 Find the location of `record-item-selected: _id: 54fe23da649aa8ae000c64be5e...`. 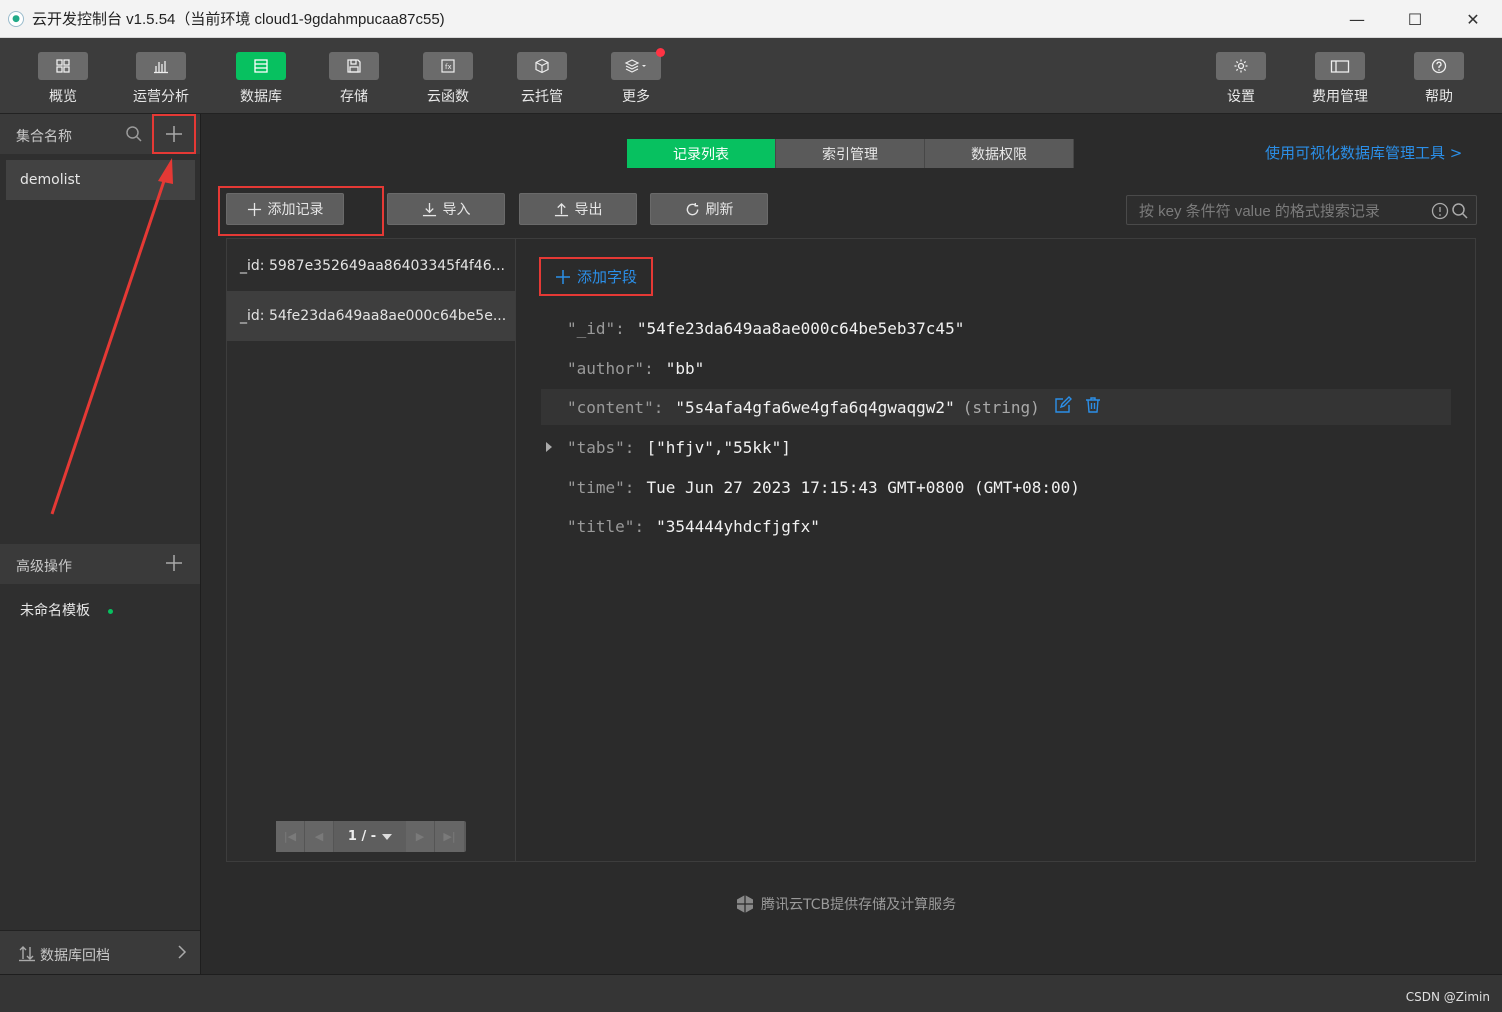

record-item-selected: _id: 54fe23da649aa8ae000c64be5e... is located at coordinates (371, 316).